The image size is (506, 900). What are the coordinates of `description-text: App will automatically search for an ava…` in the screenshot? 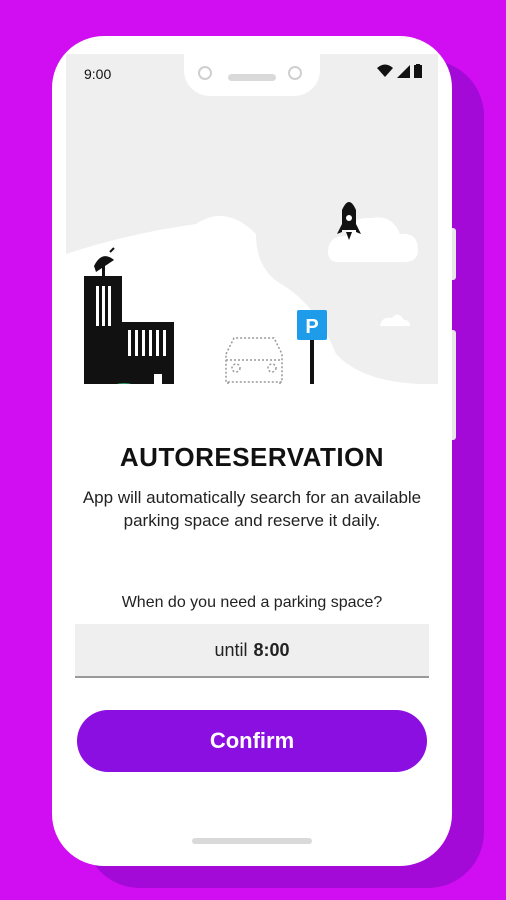 It's located at (252, 509).